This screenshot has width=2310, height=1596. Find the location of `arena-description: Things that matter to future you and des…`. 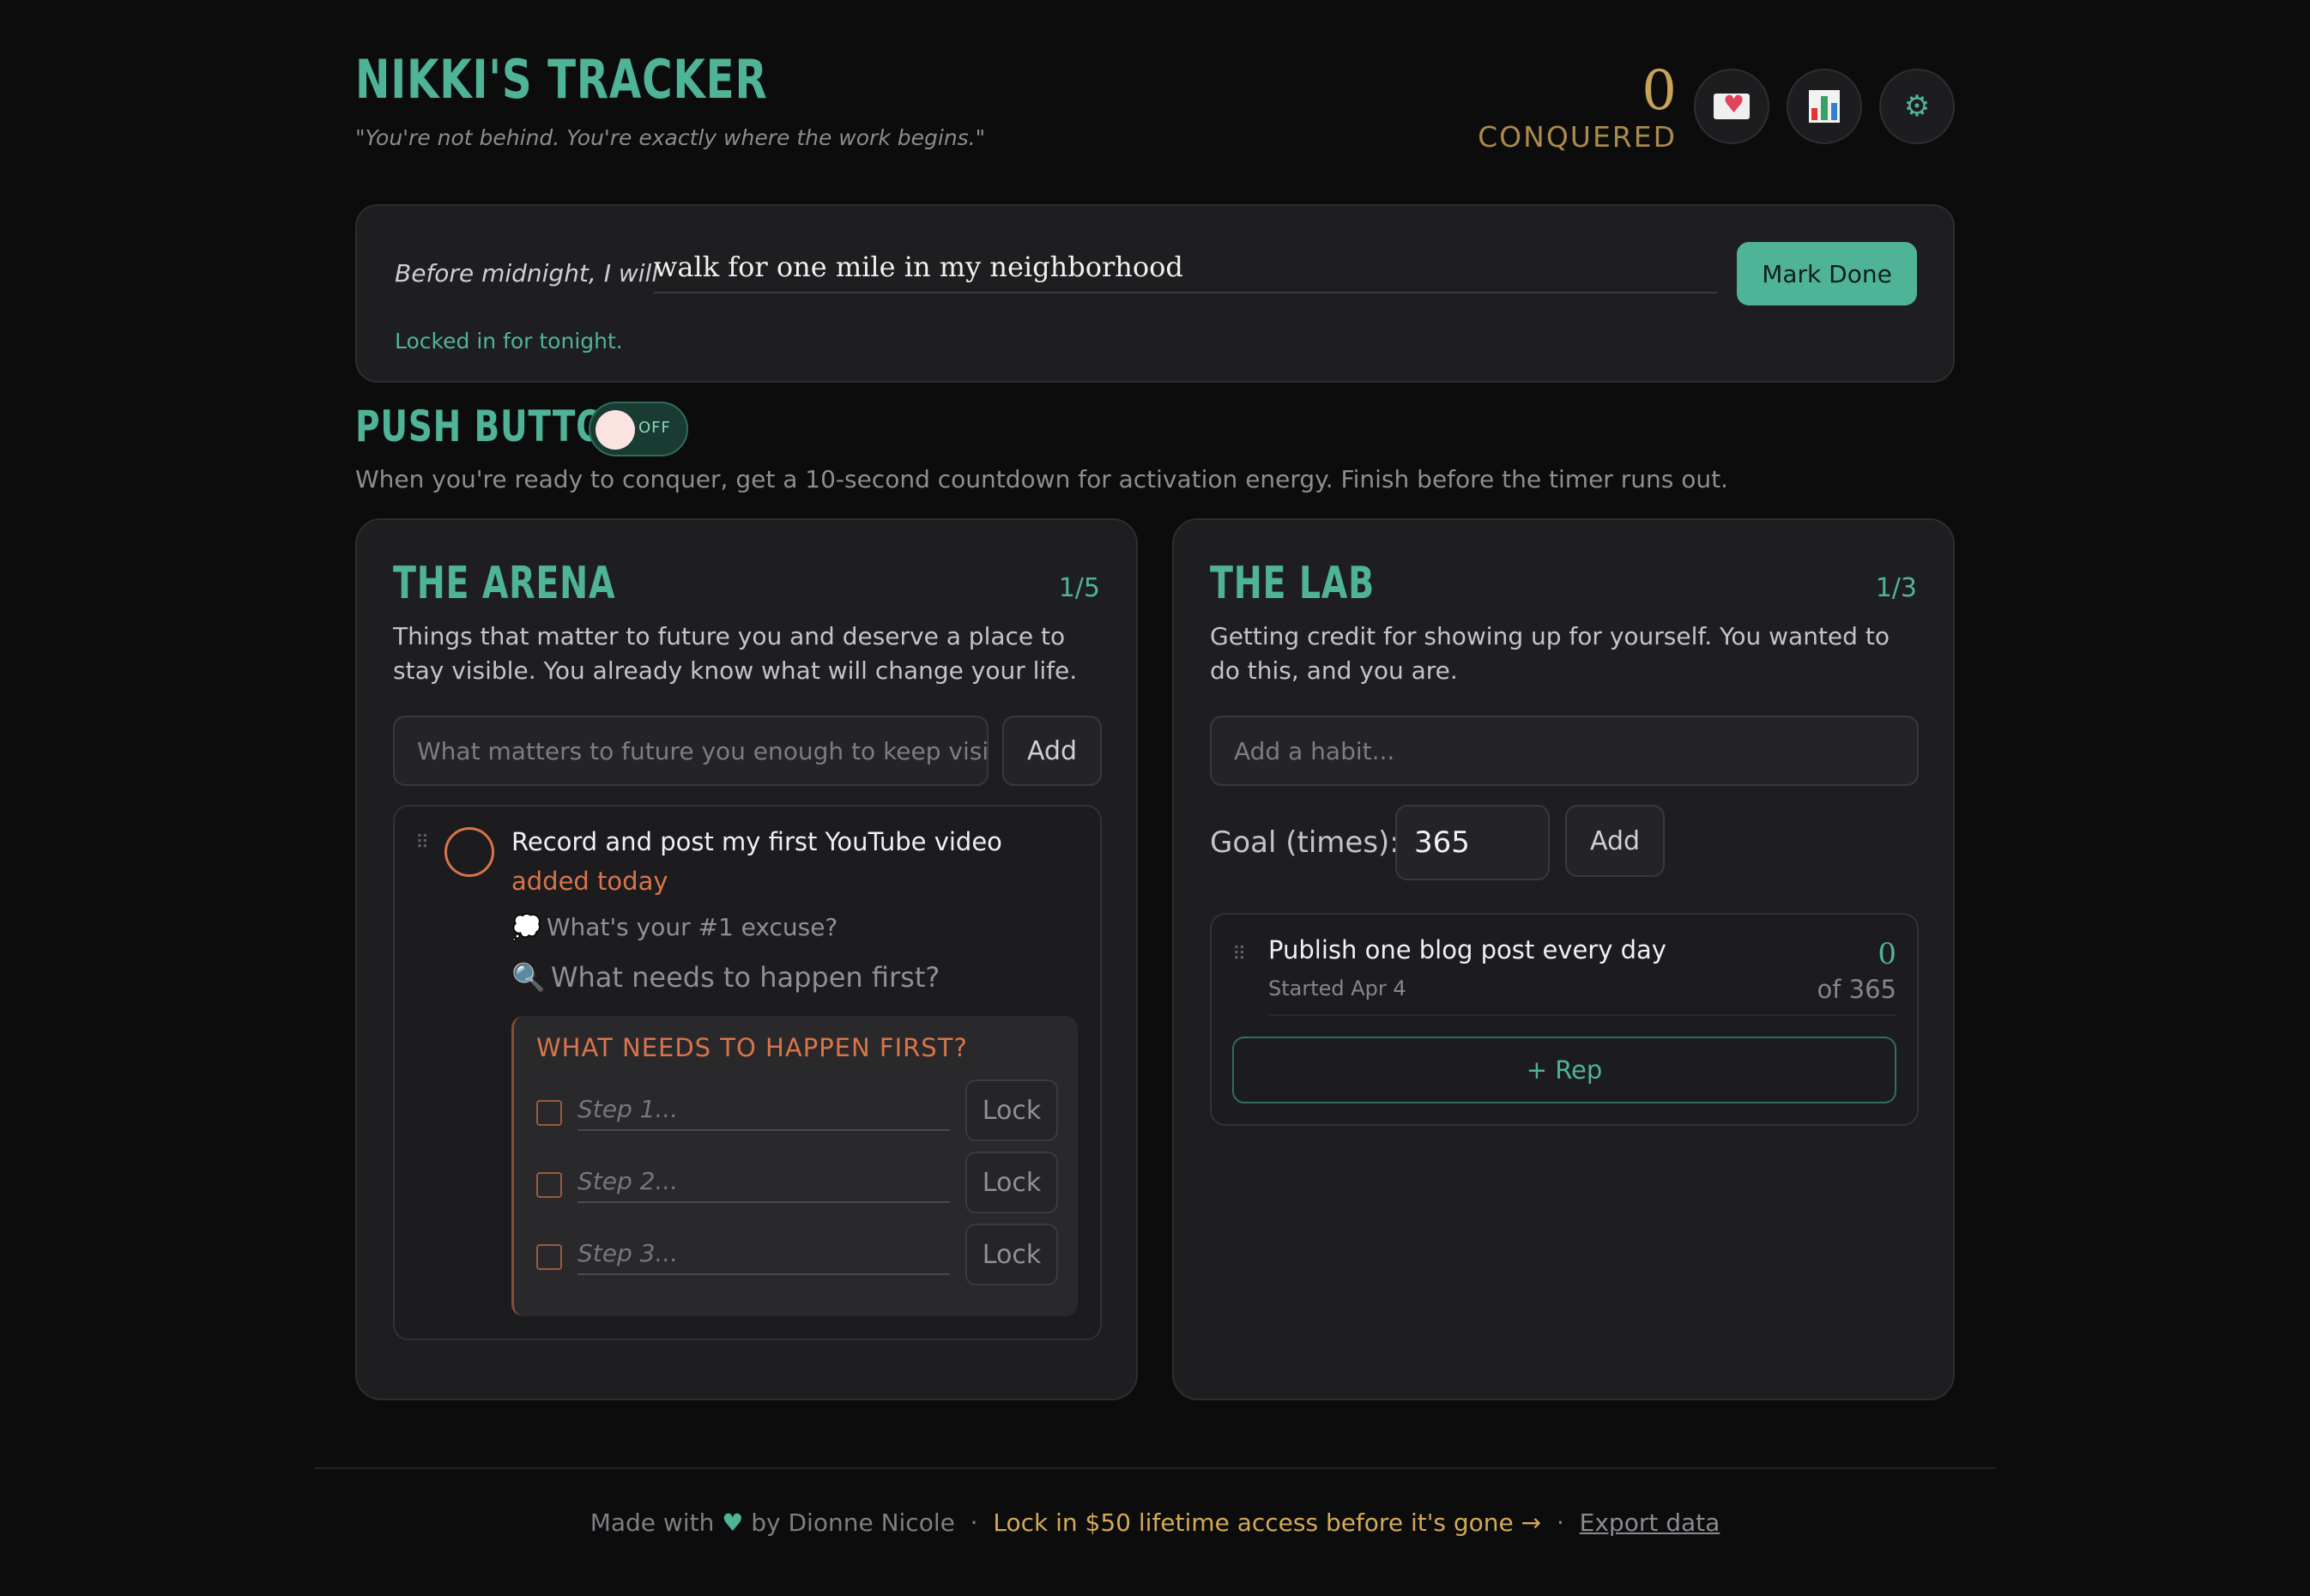

arena-description: Things that matter to future you and des… is located at coordinates (735, 653).